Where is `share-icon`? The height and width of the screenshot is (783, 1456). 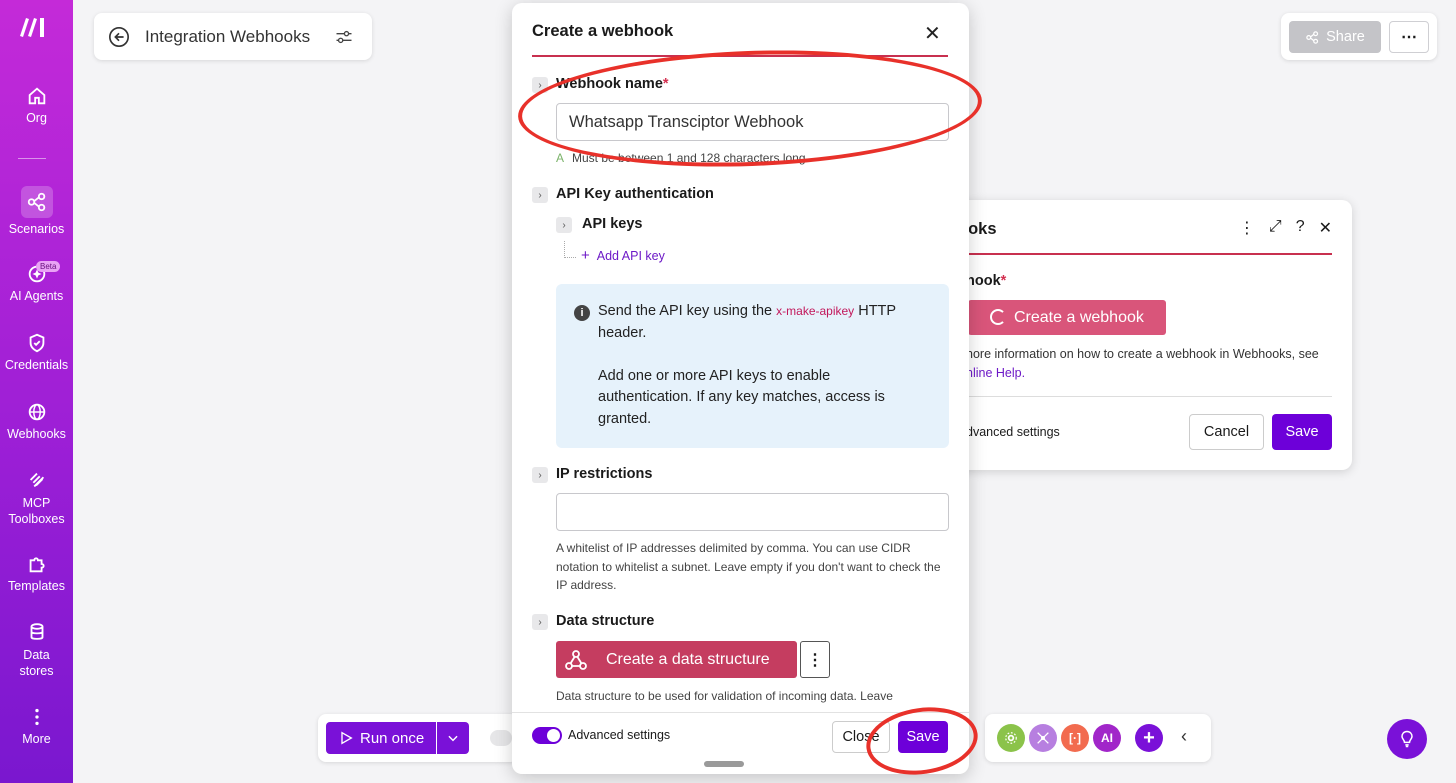
share-icon is located at coordinates (1312, 37).